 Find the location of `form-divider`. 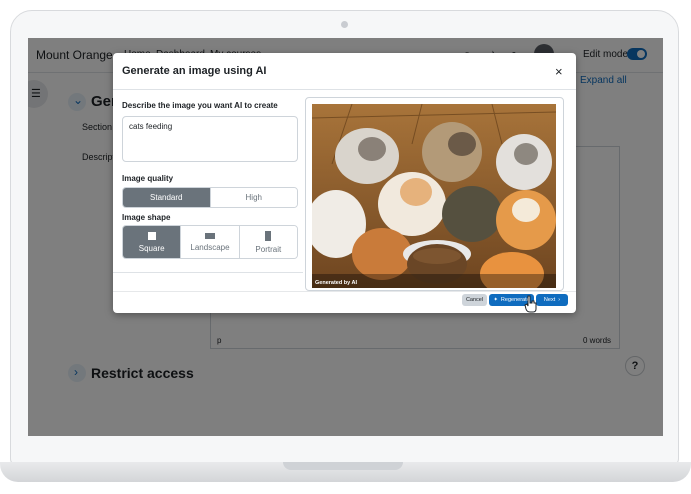

form-divider is located at coordinates (208, 272).